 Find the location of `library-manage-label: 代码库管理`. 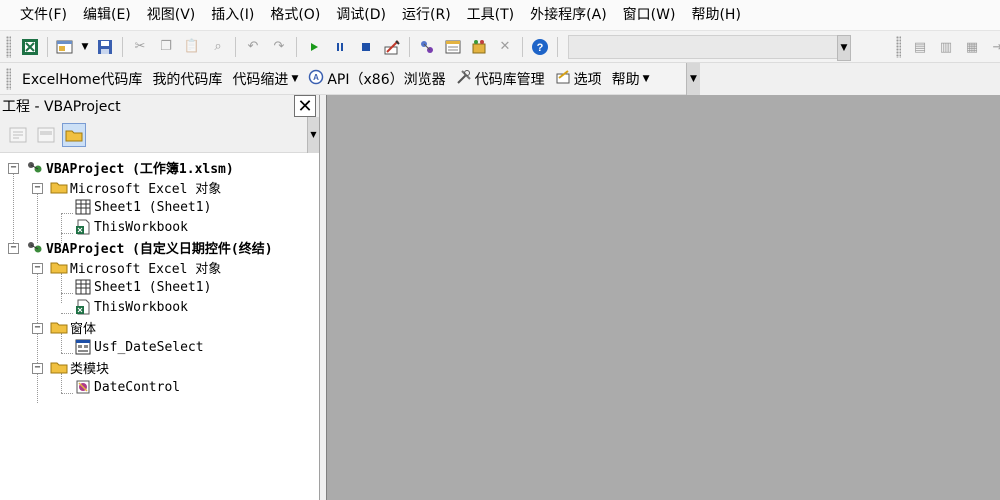

library-manage-label: 代码库管理 is located at coordinates (509, 79).